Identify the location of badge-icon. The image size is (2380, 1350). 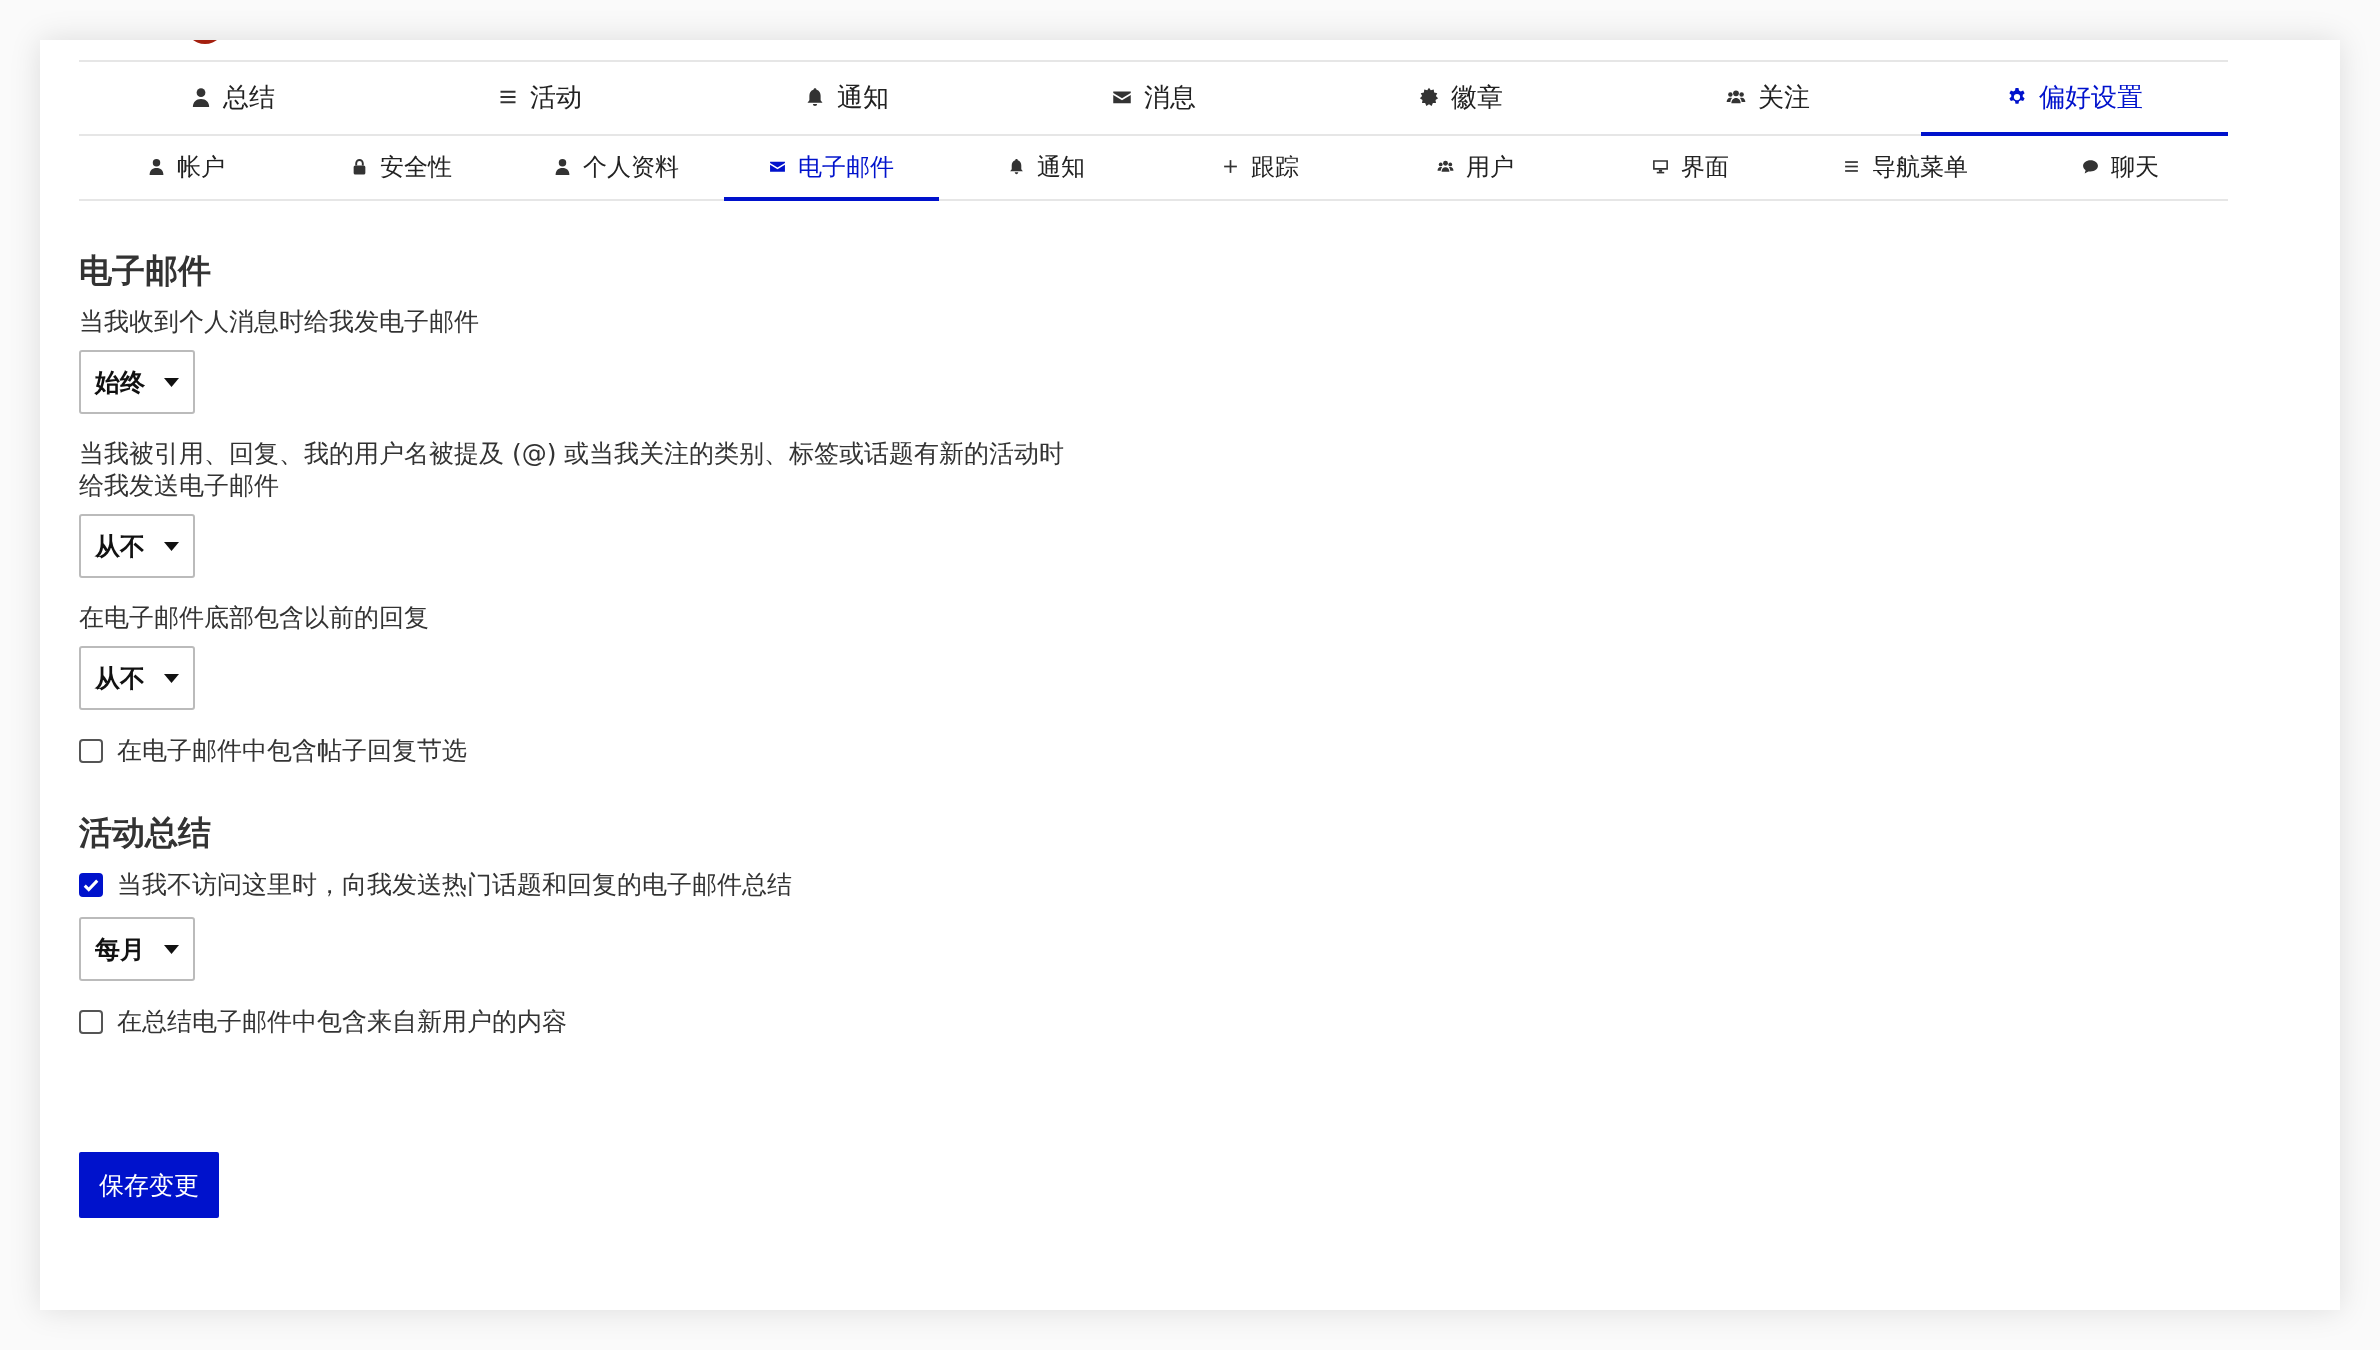
(1428, 97).